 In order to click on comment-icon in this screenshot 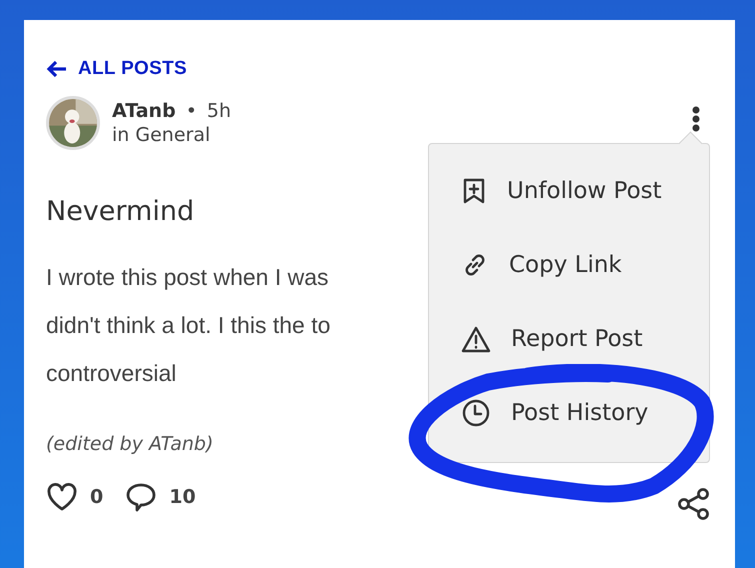, I will do `click(141, 497)`.